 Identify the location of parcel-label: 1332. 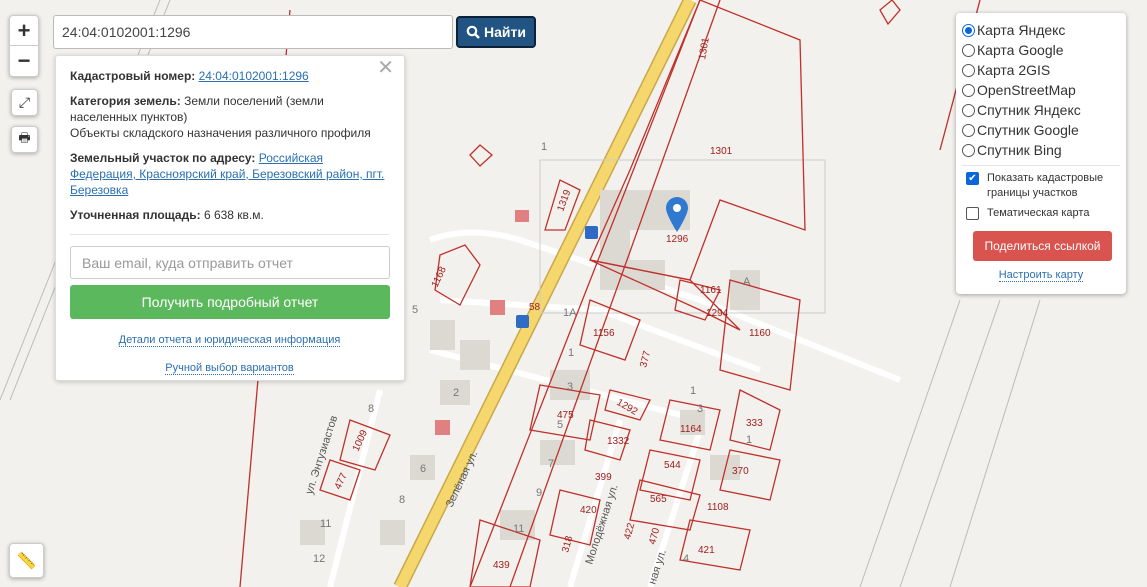
(618, 441).